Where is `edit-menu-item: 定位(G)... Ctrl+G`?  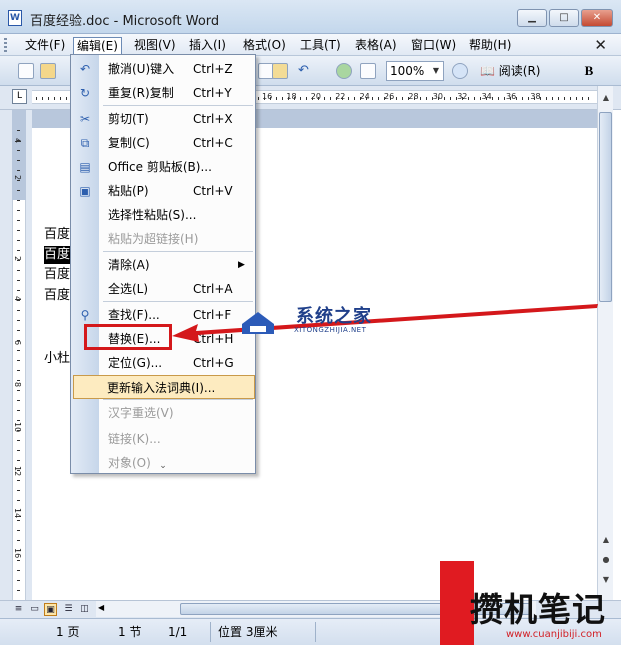
edit-menu-item: 定位(G)... Ctrl+G is located at coordinates (163, 363).